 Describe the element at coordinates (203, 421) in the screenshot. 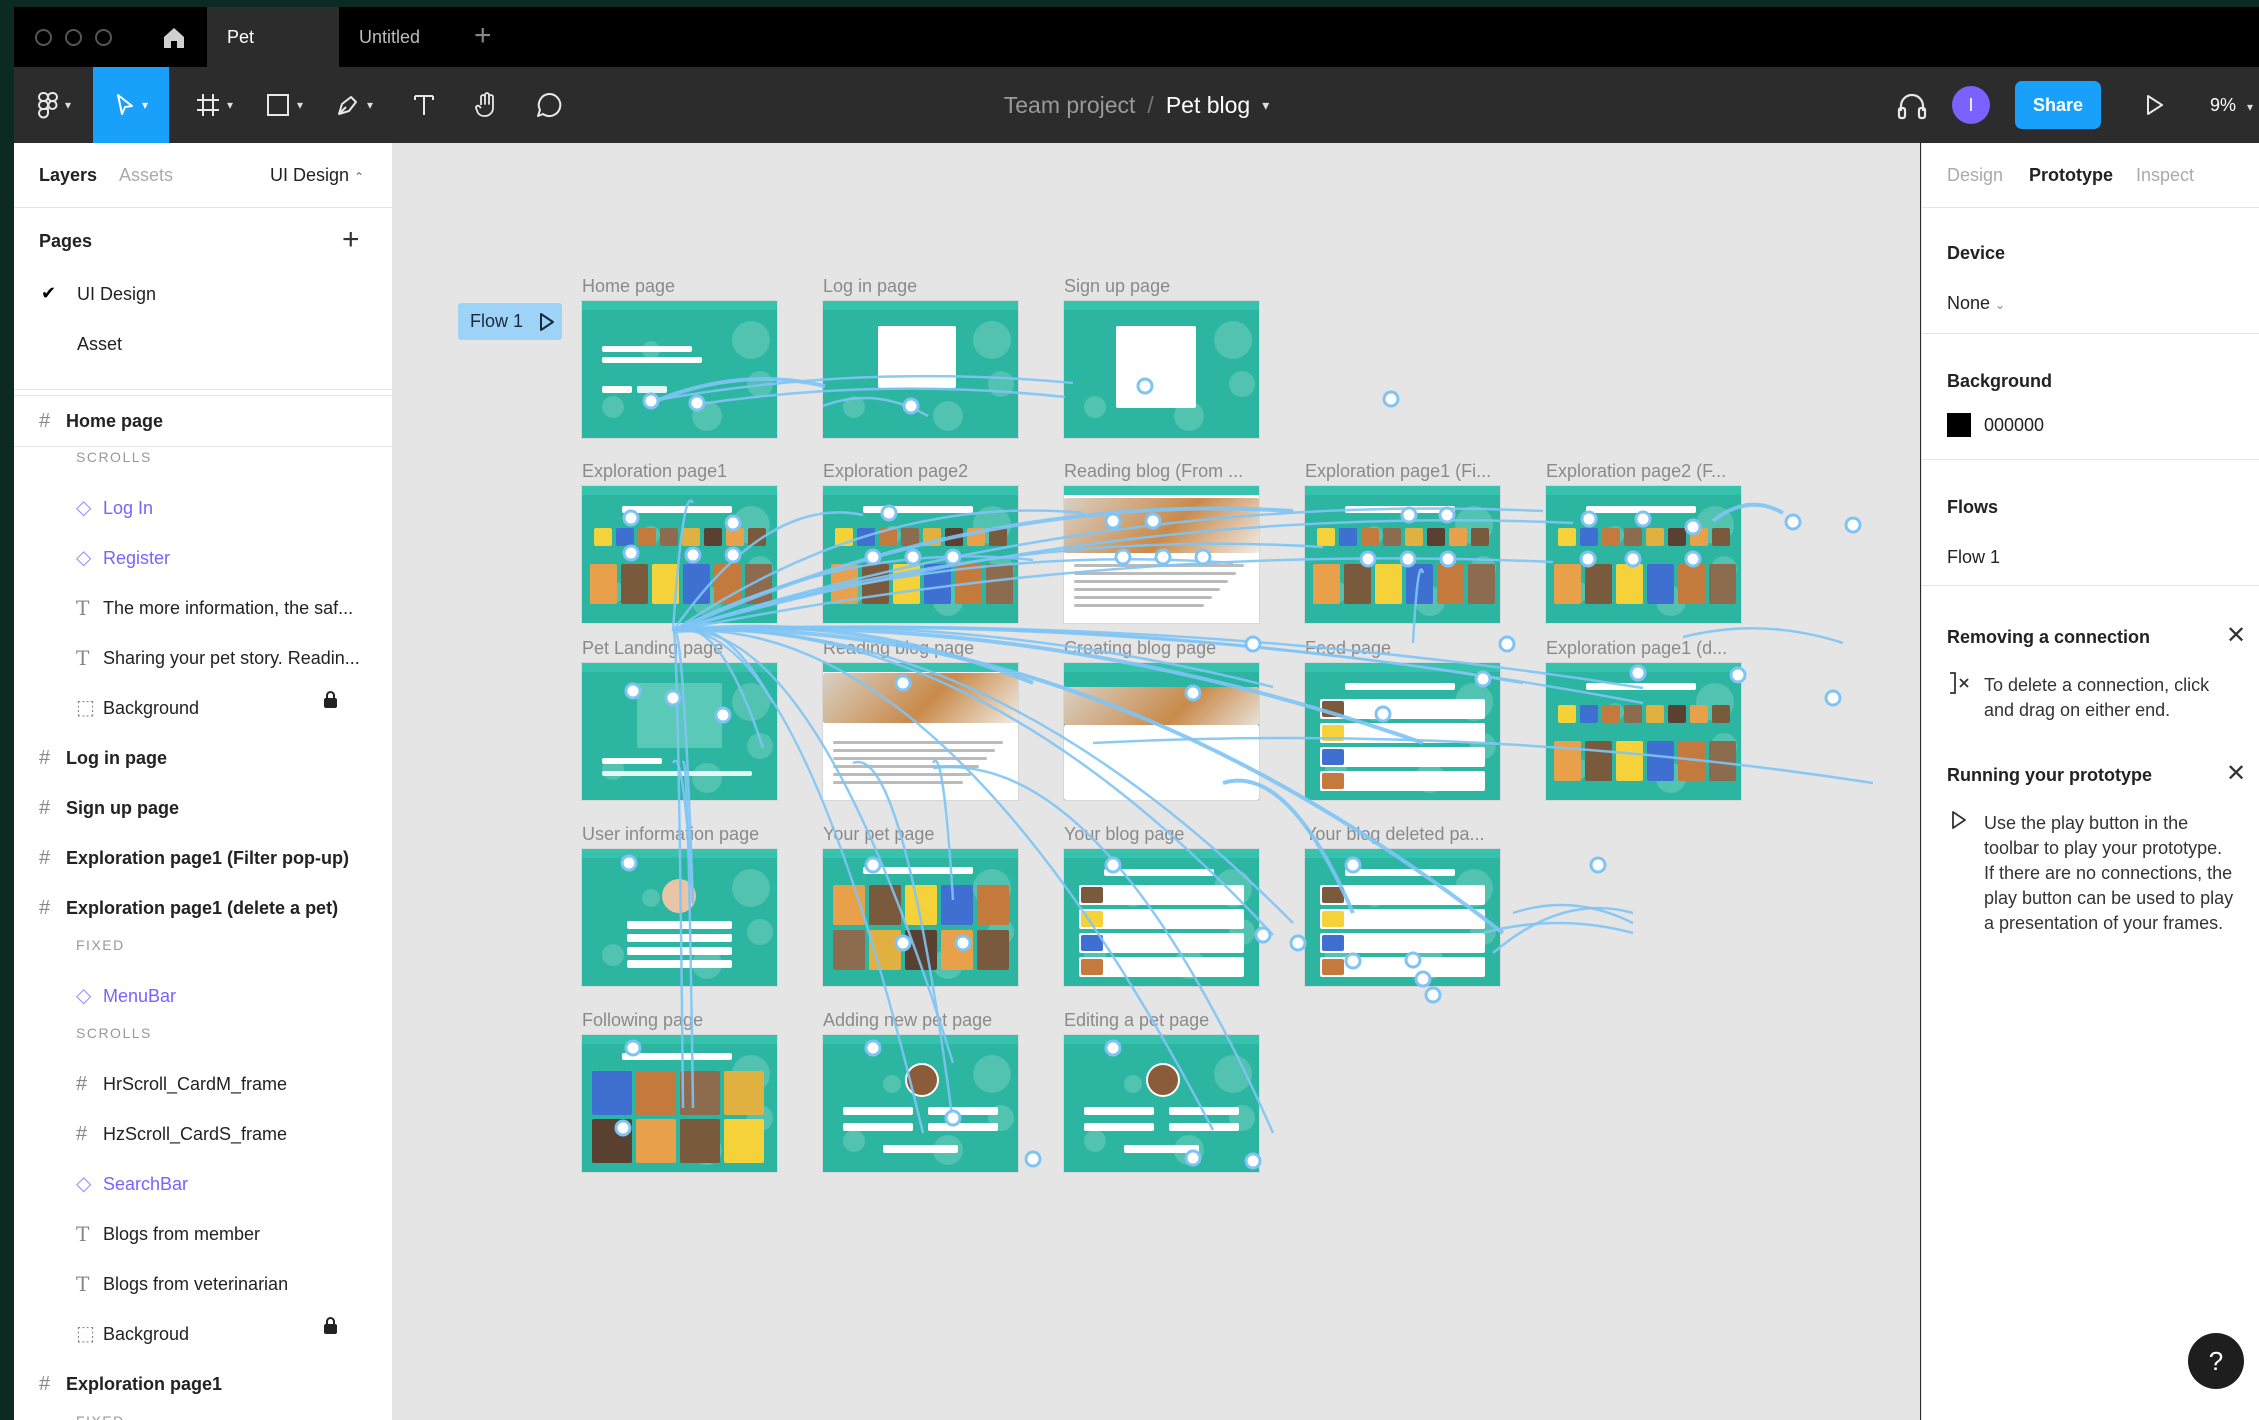

I see `layer-row: # Home page` at that location.